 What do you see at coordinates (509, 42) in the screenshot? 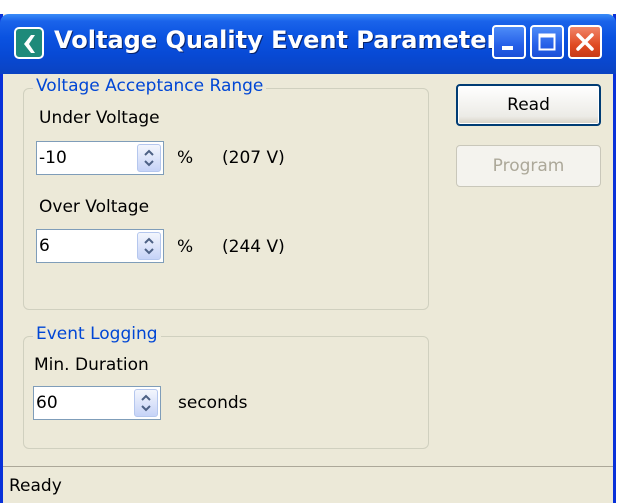
I see `minimize-button` at bounding box center [509, 42].